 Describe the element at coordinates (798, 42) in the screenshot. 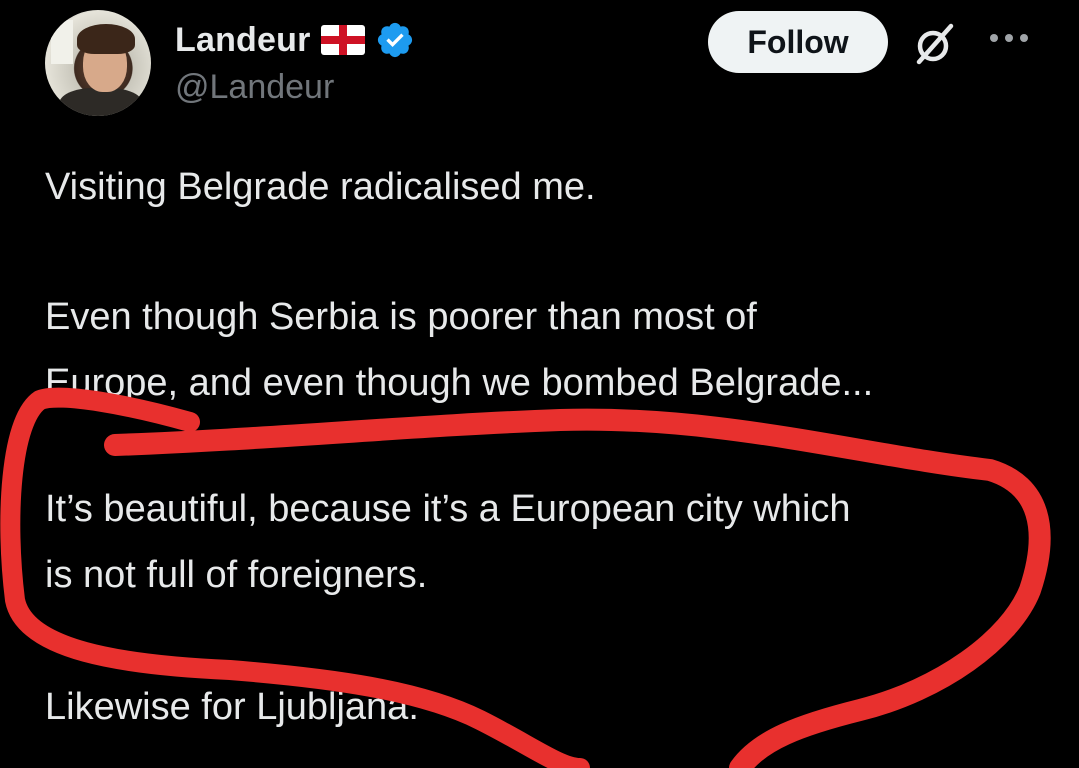

I see `follow-button: Follow` at that location.